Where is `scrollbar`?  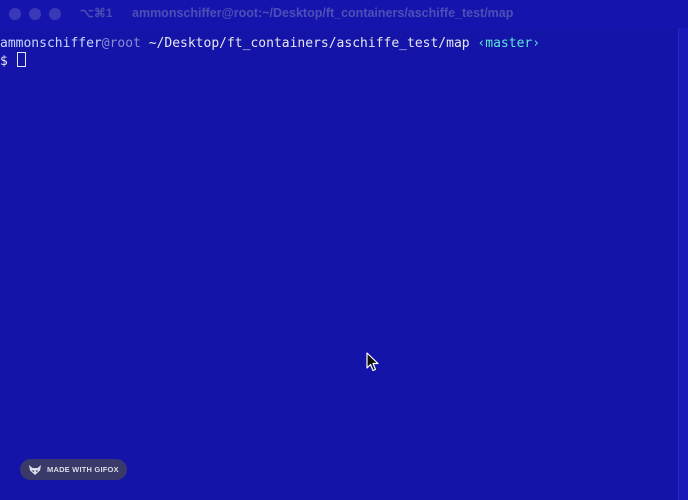 scrollbar is located at coordinates (683, 264).